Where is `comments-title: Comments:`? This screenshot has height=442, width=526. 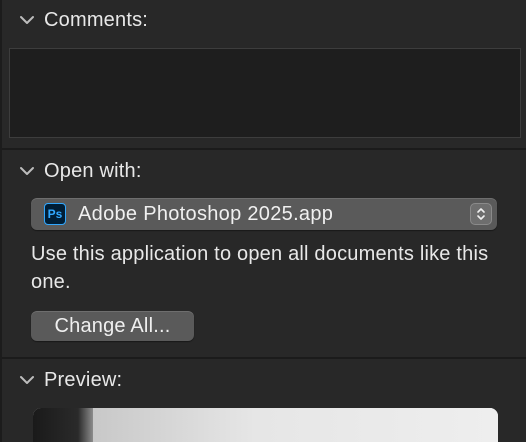
comments-title: Comments: is located at coordinates (96, 19).